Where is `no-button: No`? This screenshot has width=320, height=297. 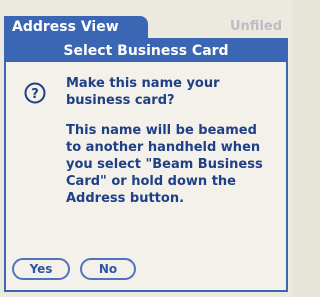
no-button: No is located at coordinates (108, 269).